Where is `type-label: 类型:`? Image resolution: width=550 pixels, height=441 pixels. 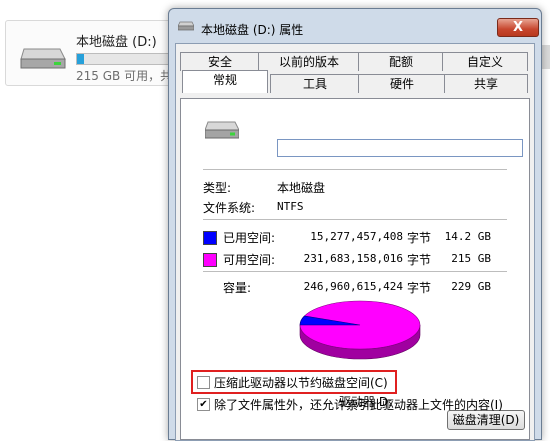 type-label: 类型: is located at coordinates (217, 188).